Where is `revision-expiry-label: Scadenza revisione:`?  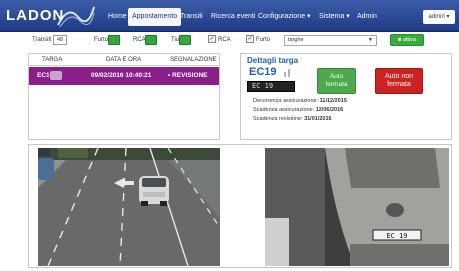 revision-expiry-label: Scadenza revisione: is located at coordinates (278, 119).